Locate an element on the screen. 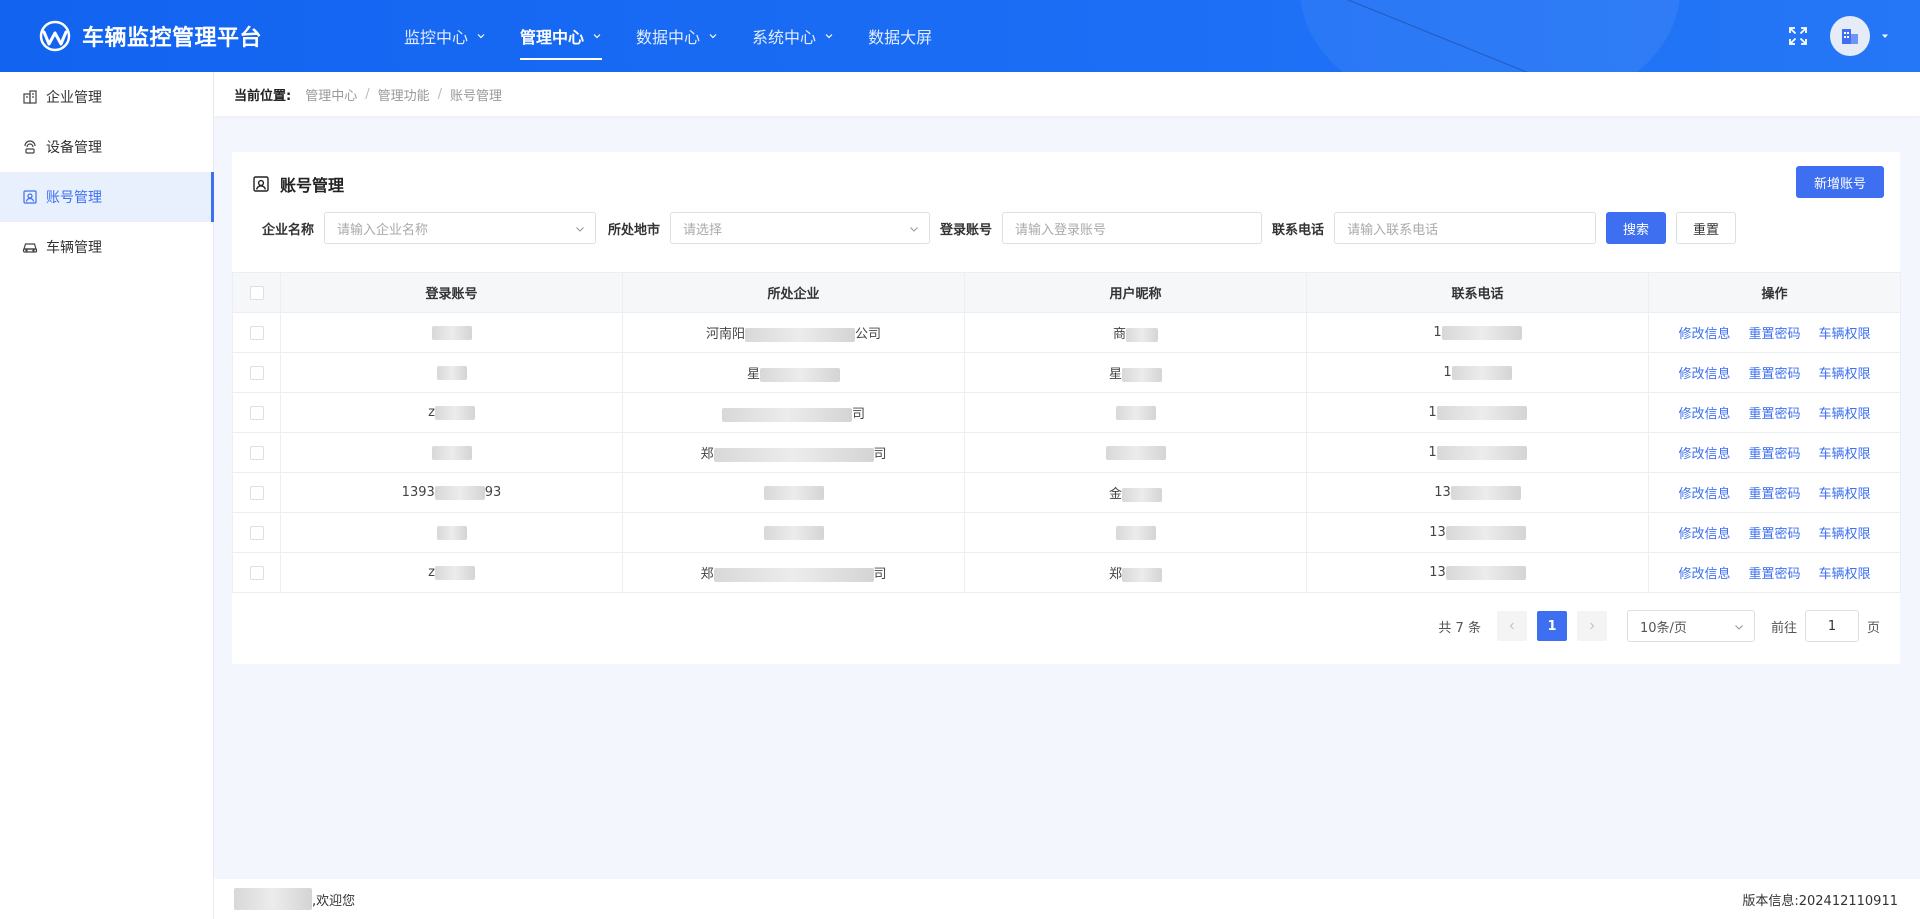 The image size is (1920, 919). breadcrumb: 当前位置: 管理中心 / 管理功能 / 账号管理 is located at coordinates (1067, 94).